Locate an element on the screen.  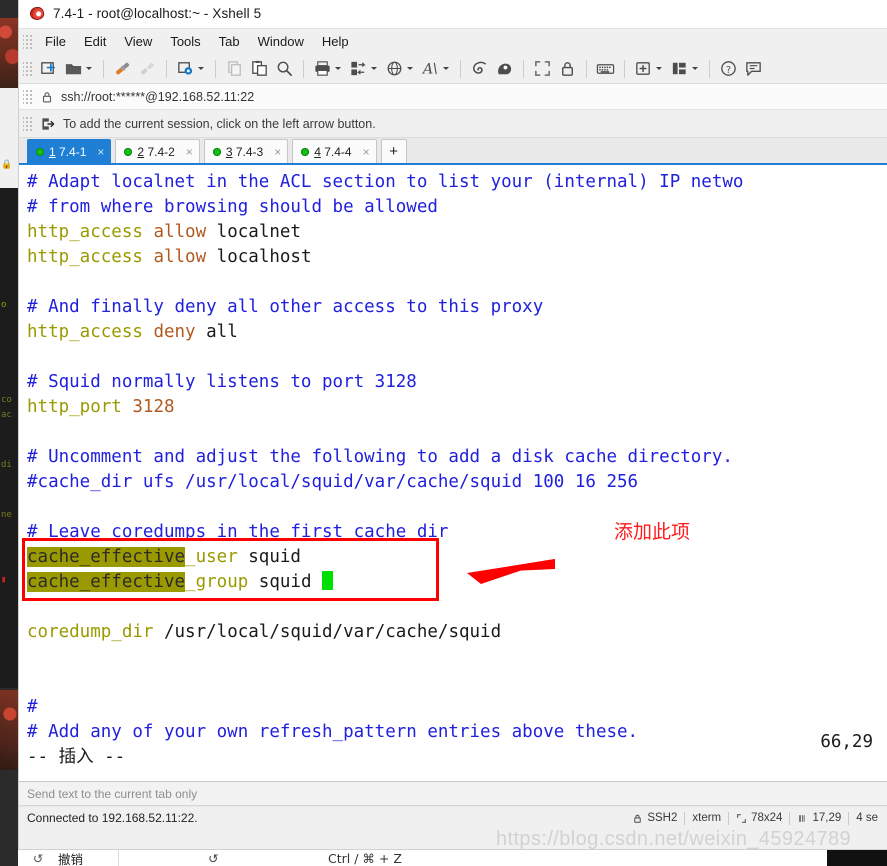
annotation-label: 添加此项 is located at coordinates (652, 532).